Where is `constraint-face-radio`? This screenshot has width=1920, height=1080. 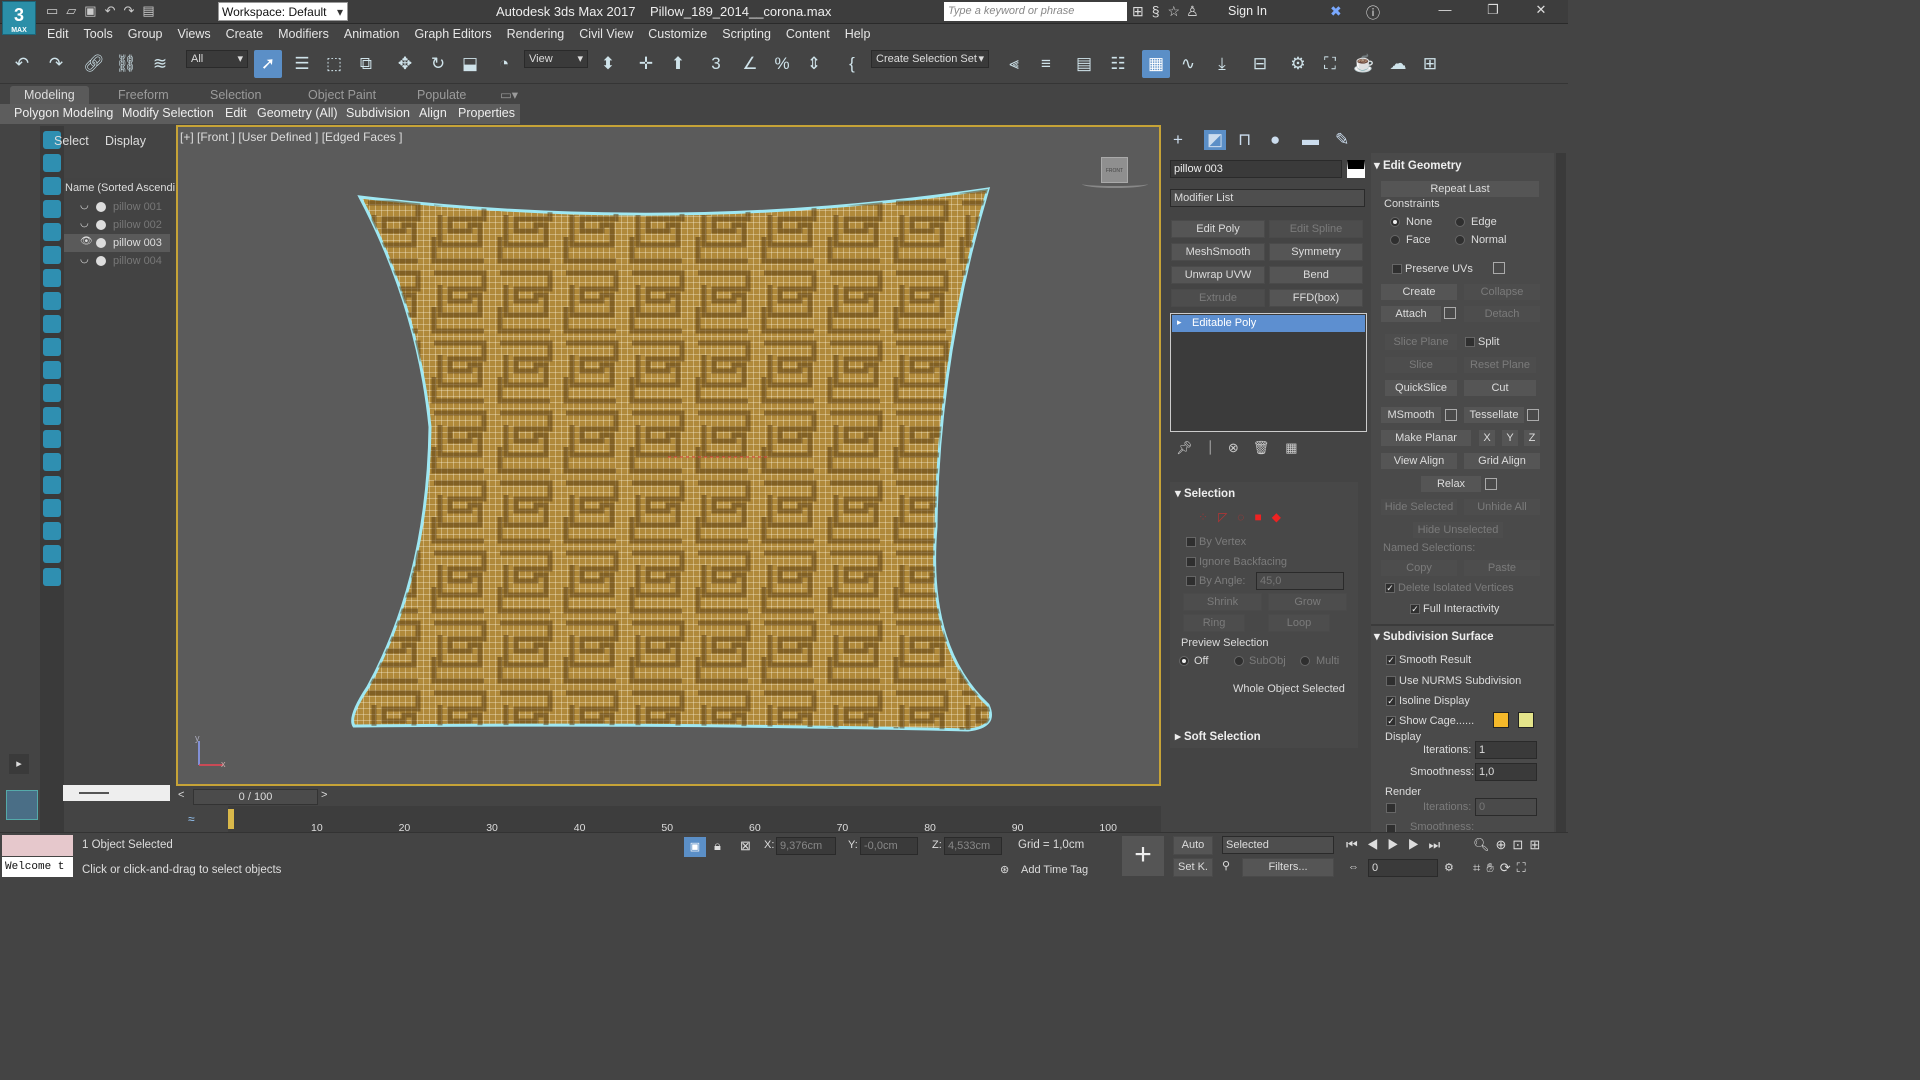
constraint-face-radio is located at coordinates (1395, 240).